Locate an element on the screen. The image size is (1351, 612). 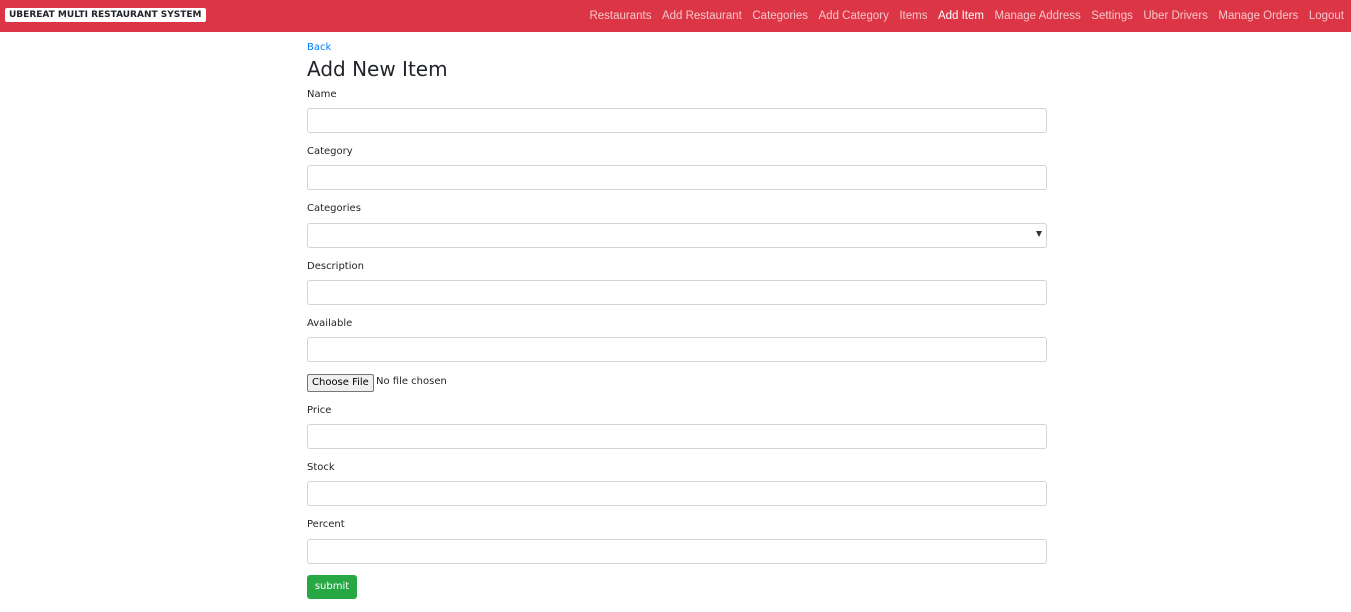
categories-select is located at coordinates (677, 235).